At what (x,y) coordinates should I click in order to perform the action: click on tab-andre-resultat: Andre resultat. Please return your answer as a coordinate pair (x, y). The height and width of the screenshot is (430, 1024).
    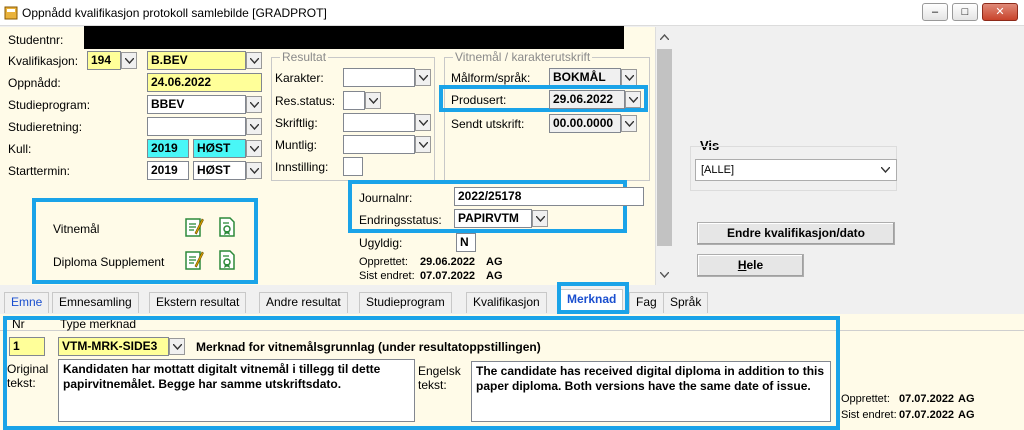
    Looking at the image, I should click on (303, 302).